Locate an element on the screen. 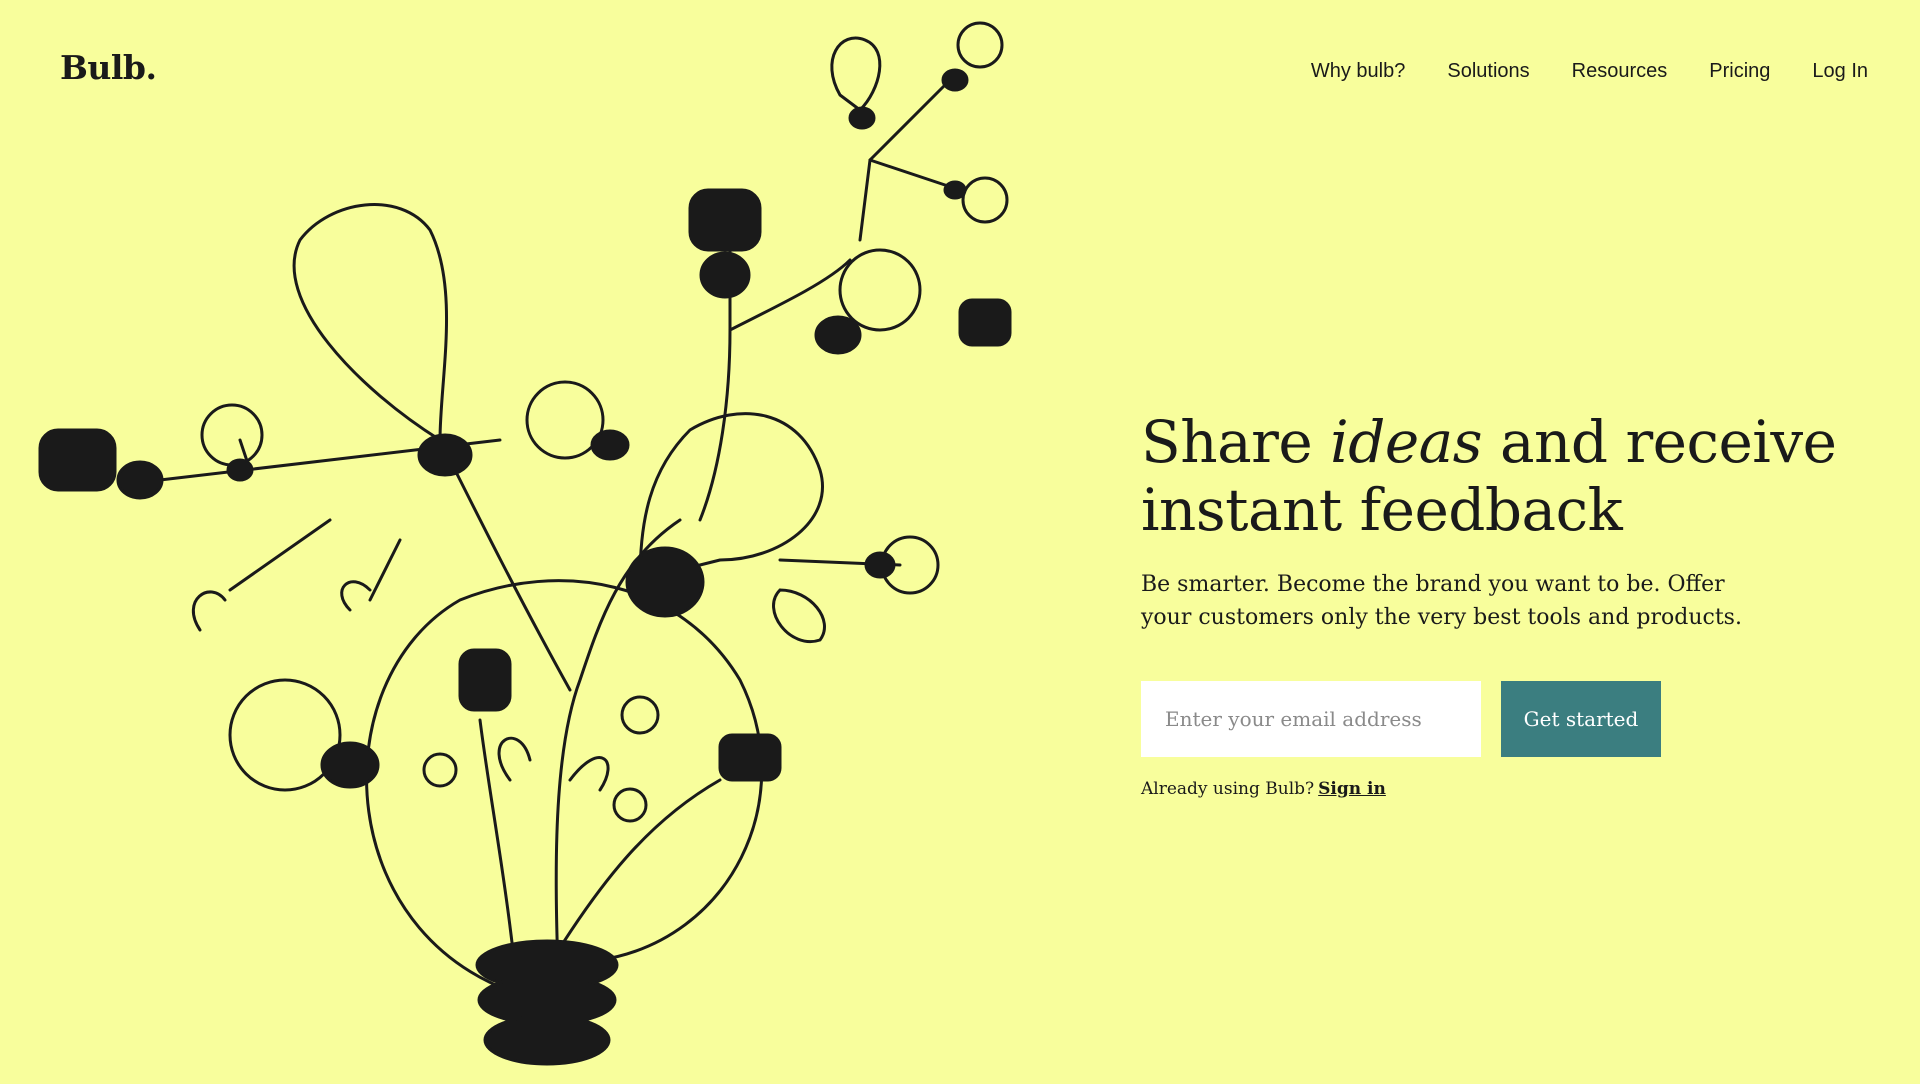  nav-solutions: Solutions is located at coordinates (1488, 71).